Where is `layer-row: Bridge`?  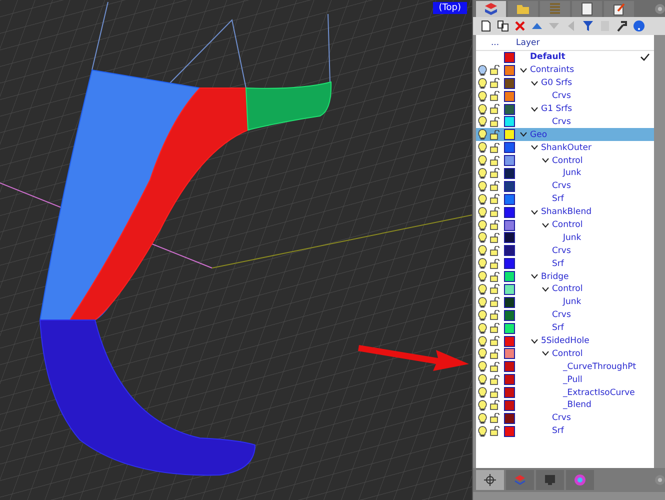
layer-row: Bridge is located at coordinates (565, 277).